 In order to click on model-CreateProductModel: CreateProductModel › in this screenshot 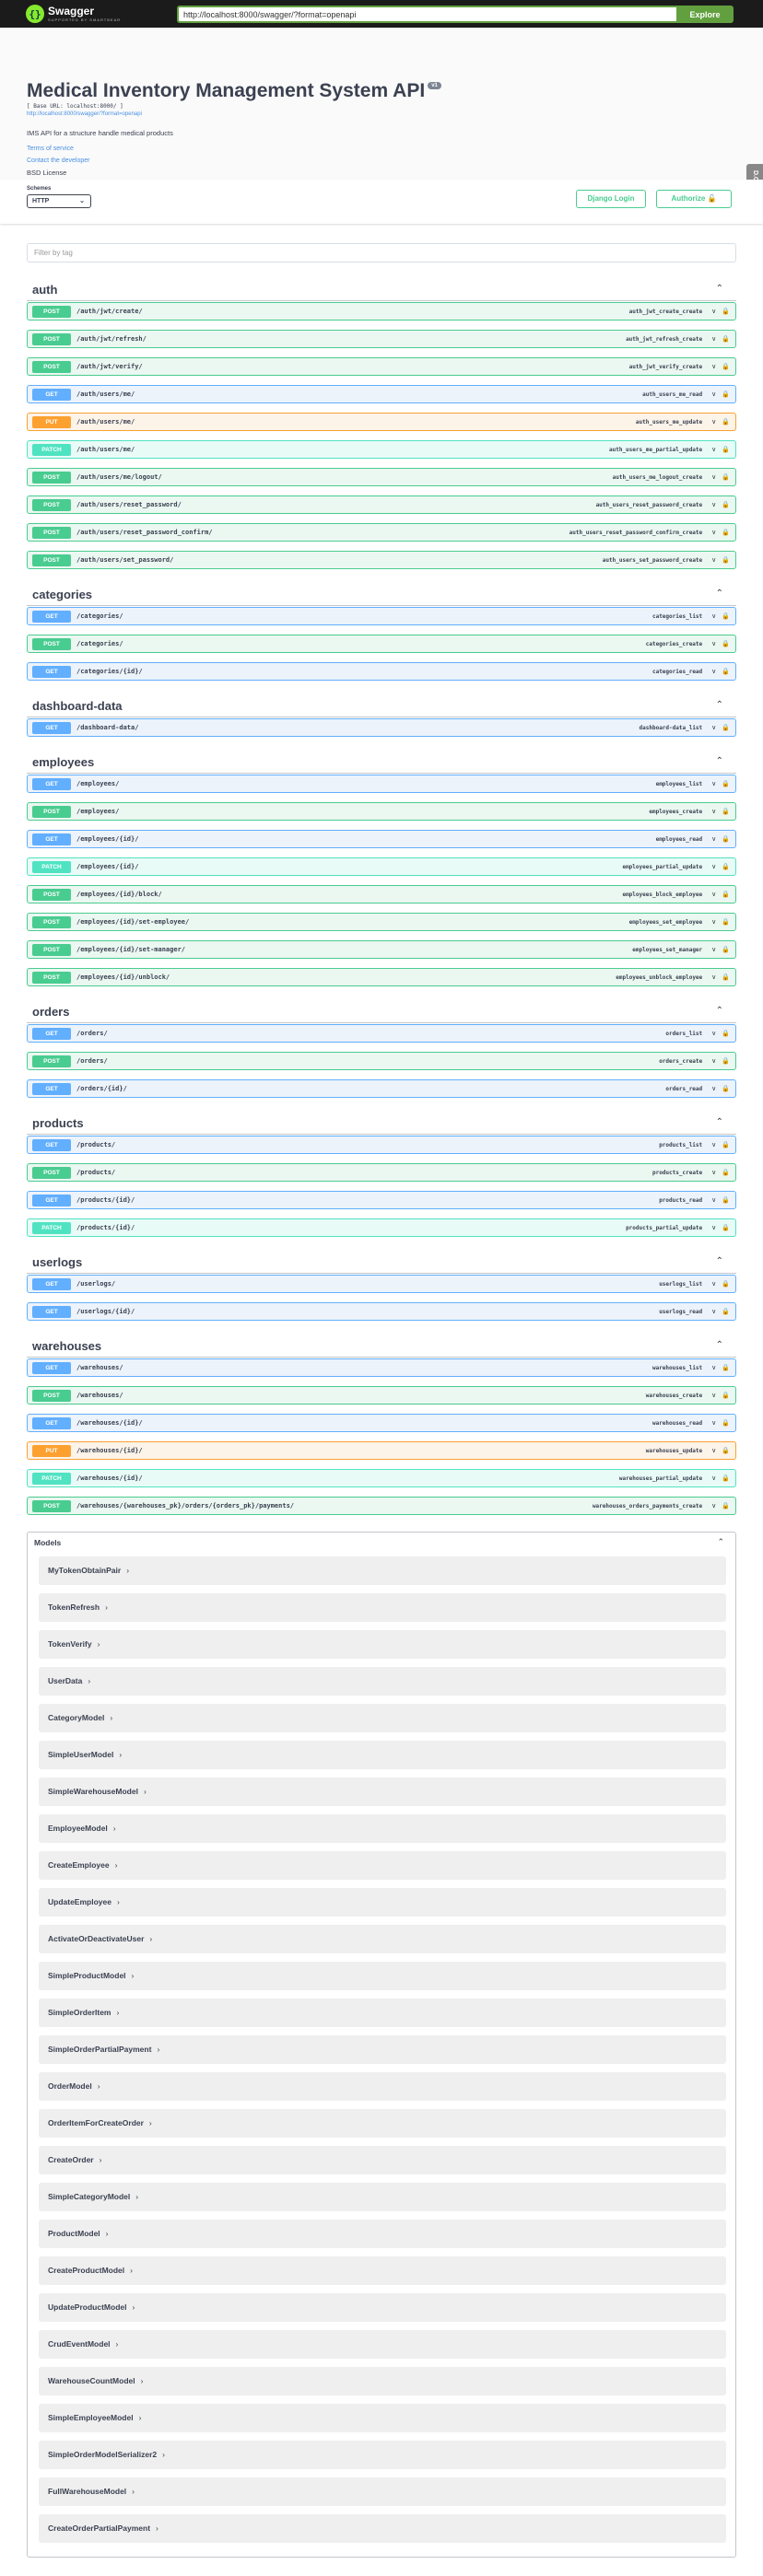, I will do `click(382, 2270)`.